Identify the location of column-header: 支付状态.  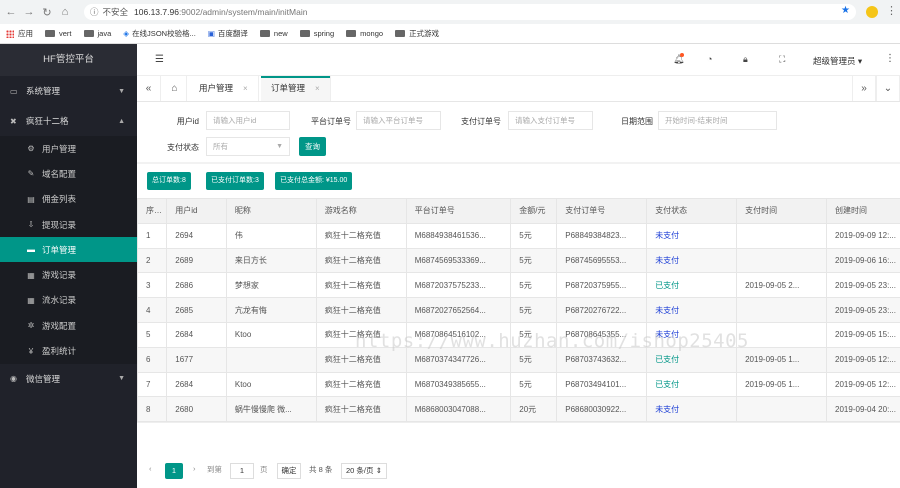
(692, 211).